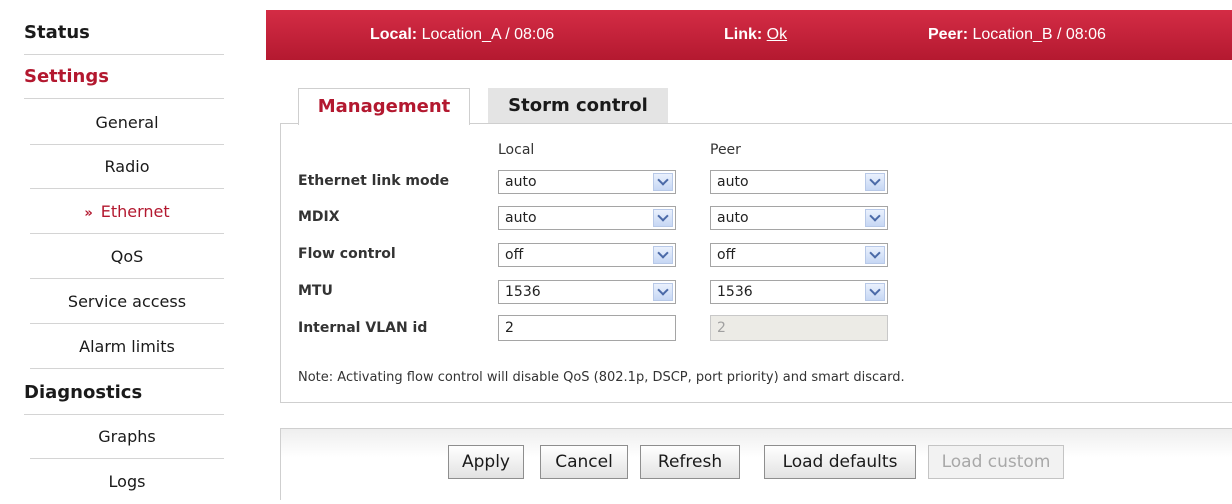  What do you see at coordinates (799, 328) in the screenshot?
I see `internal-vlan-id-peer-input` at bounding box center [799, 328].